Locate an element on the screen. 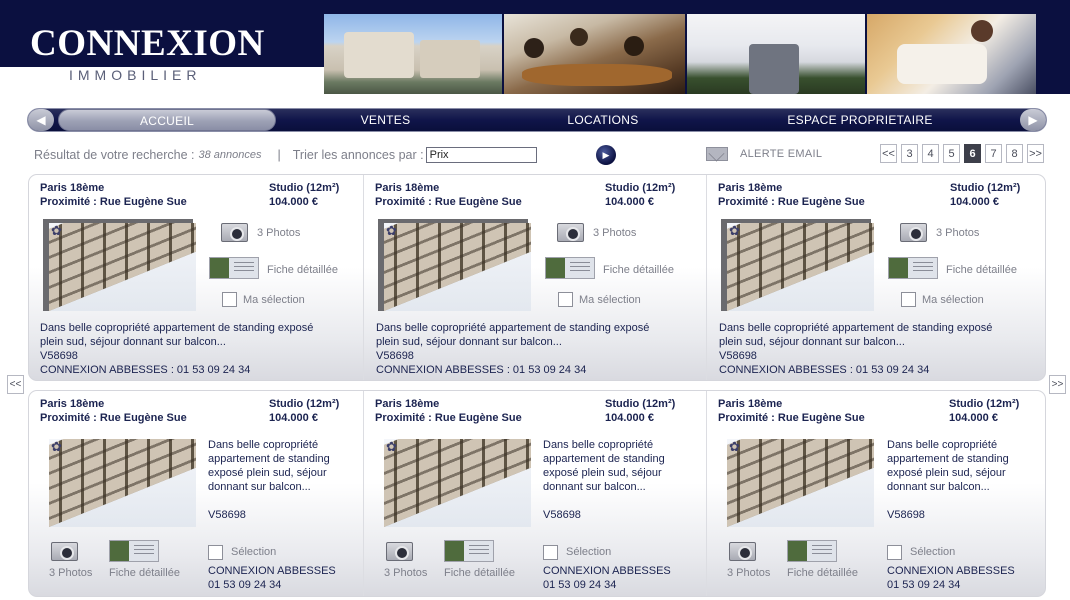 The image size is (1070, 600). listings-next-button: >> is located at coordinates (1057, 384).